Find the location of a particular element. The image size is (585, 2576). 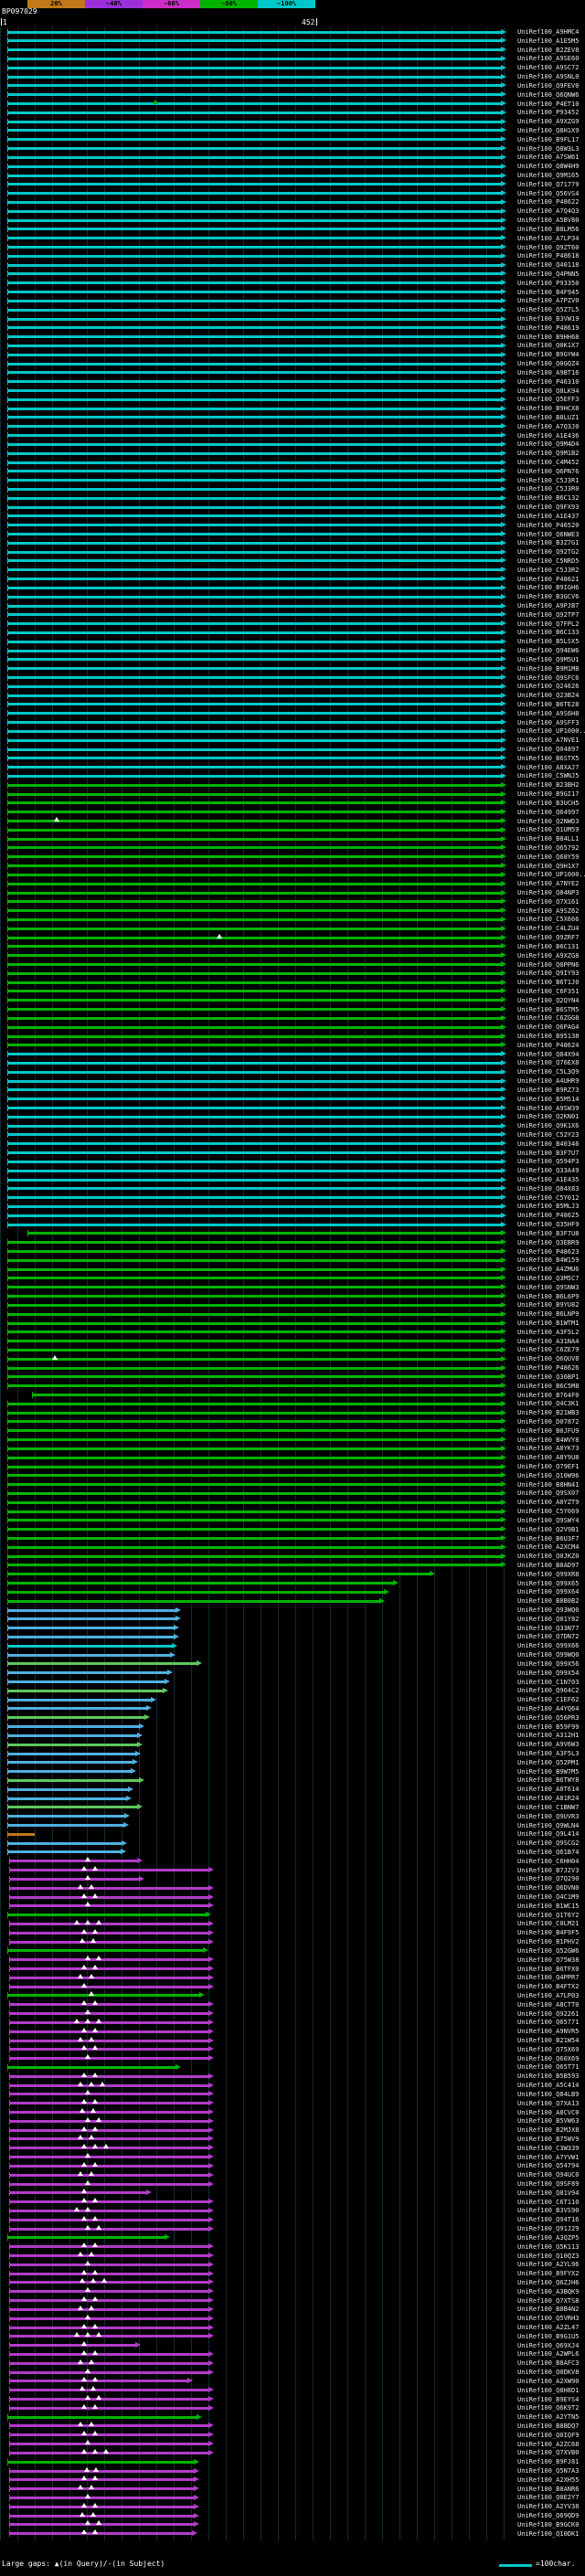

hit-row: UniRef100_B6U3F7 is located at coordinates (293, 1538).